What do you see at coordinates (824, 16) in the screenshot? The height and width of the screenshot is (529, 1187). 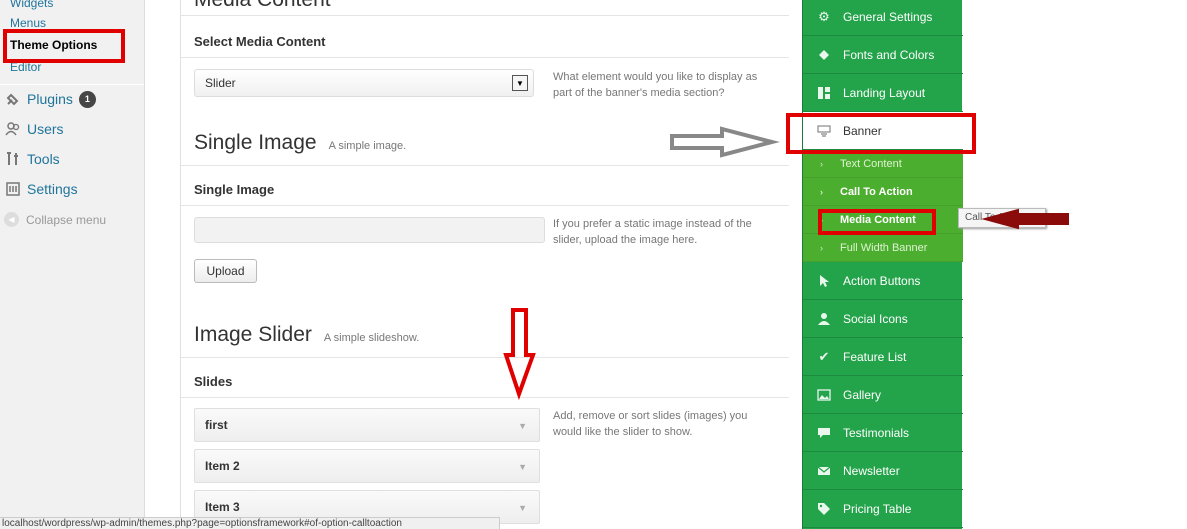 I see `gear-icon: ⚙` at bounding box center [824, 16].